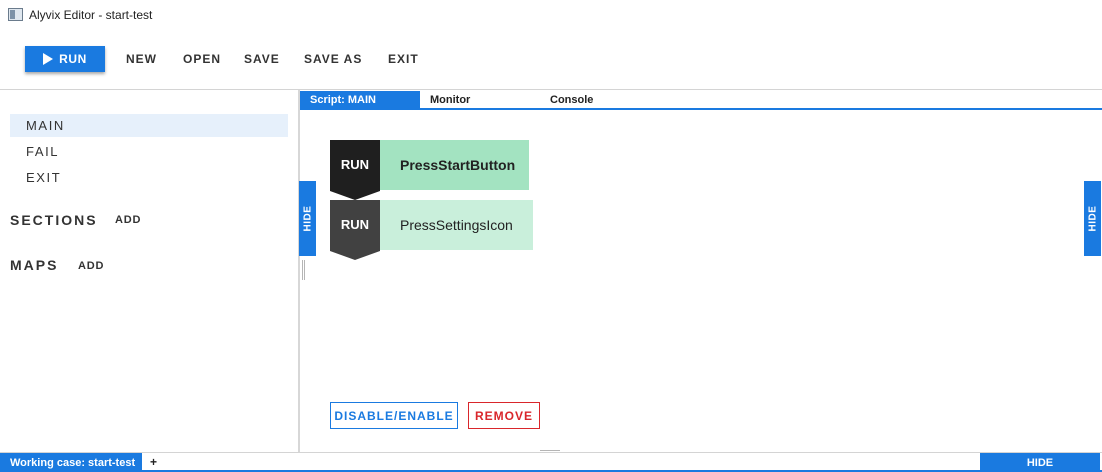 The width and height of the screenshot is (1102, 472). I want to click on remove-button: REMOVE, so click(504, 415).